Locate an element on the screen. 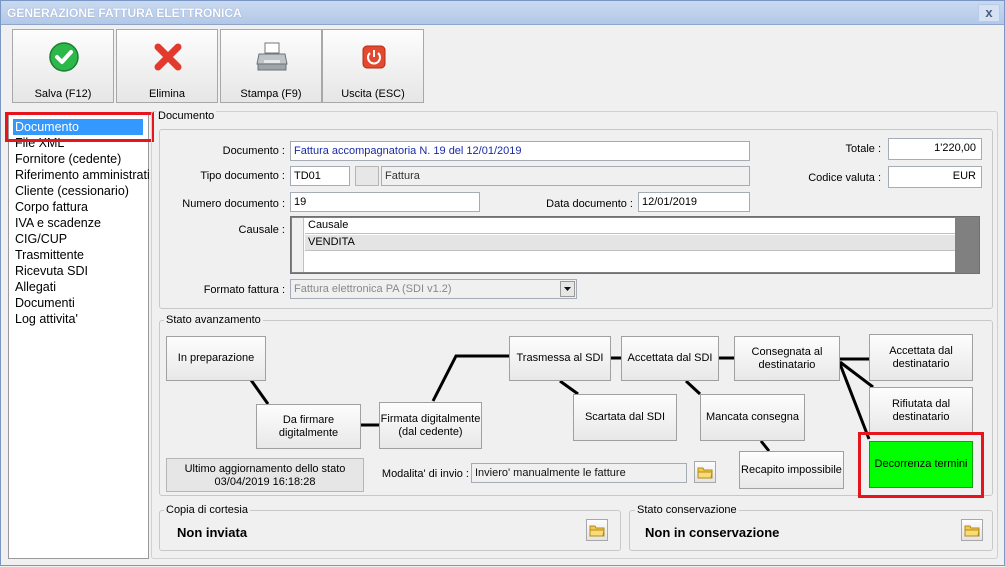 The height and width of the screenshot is (567, 1005). connector-accettata-mancata is located at coordinates (693, 387).